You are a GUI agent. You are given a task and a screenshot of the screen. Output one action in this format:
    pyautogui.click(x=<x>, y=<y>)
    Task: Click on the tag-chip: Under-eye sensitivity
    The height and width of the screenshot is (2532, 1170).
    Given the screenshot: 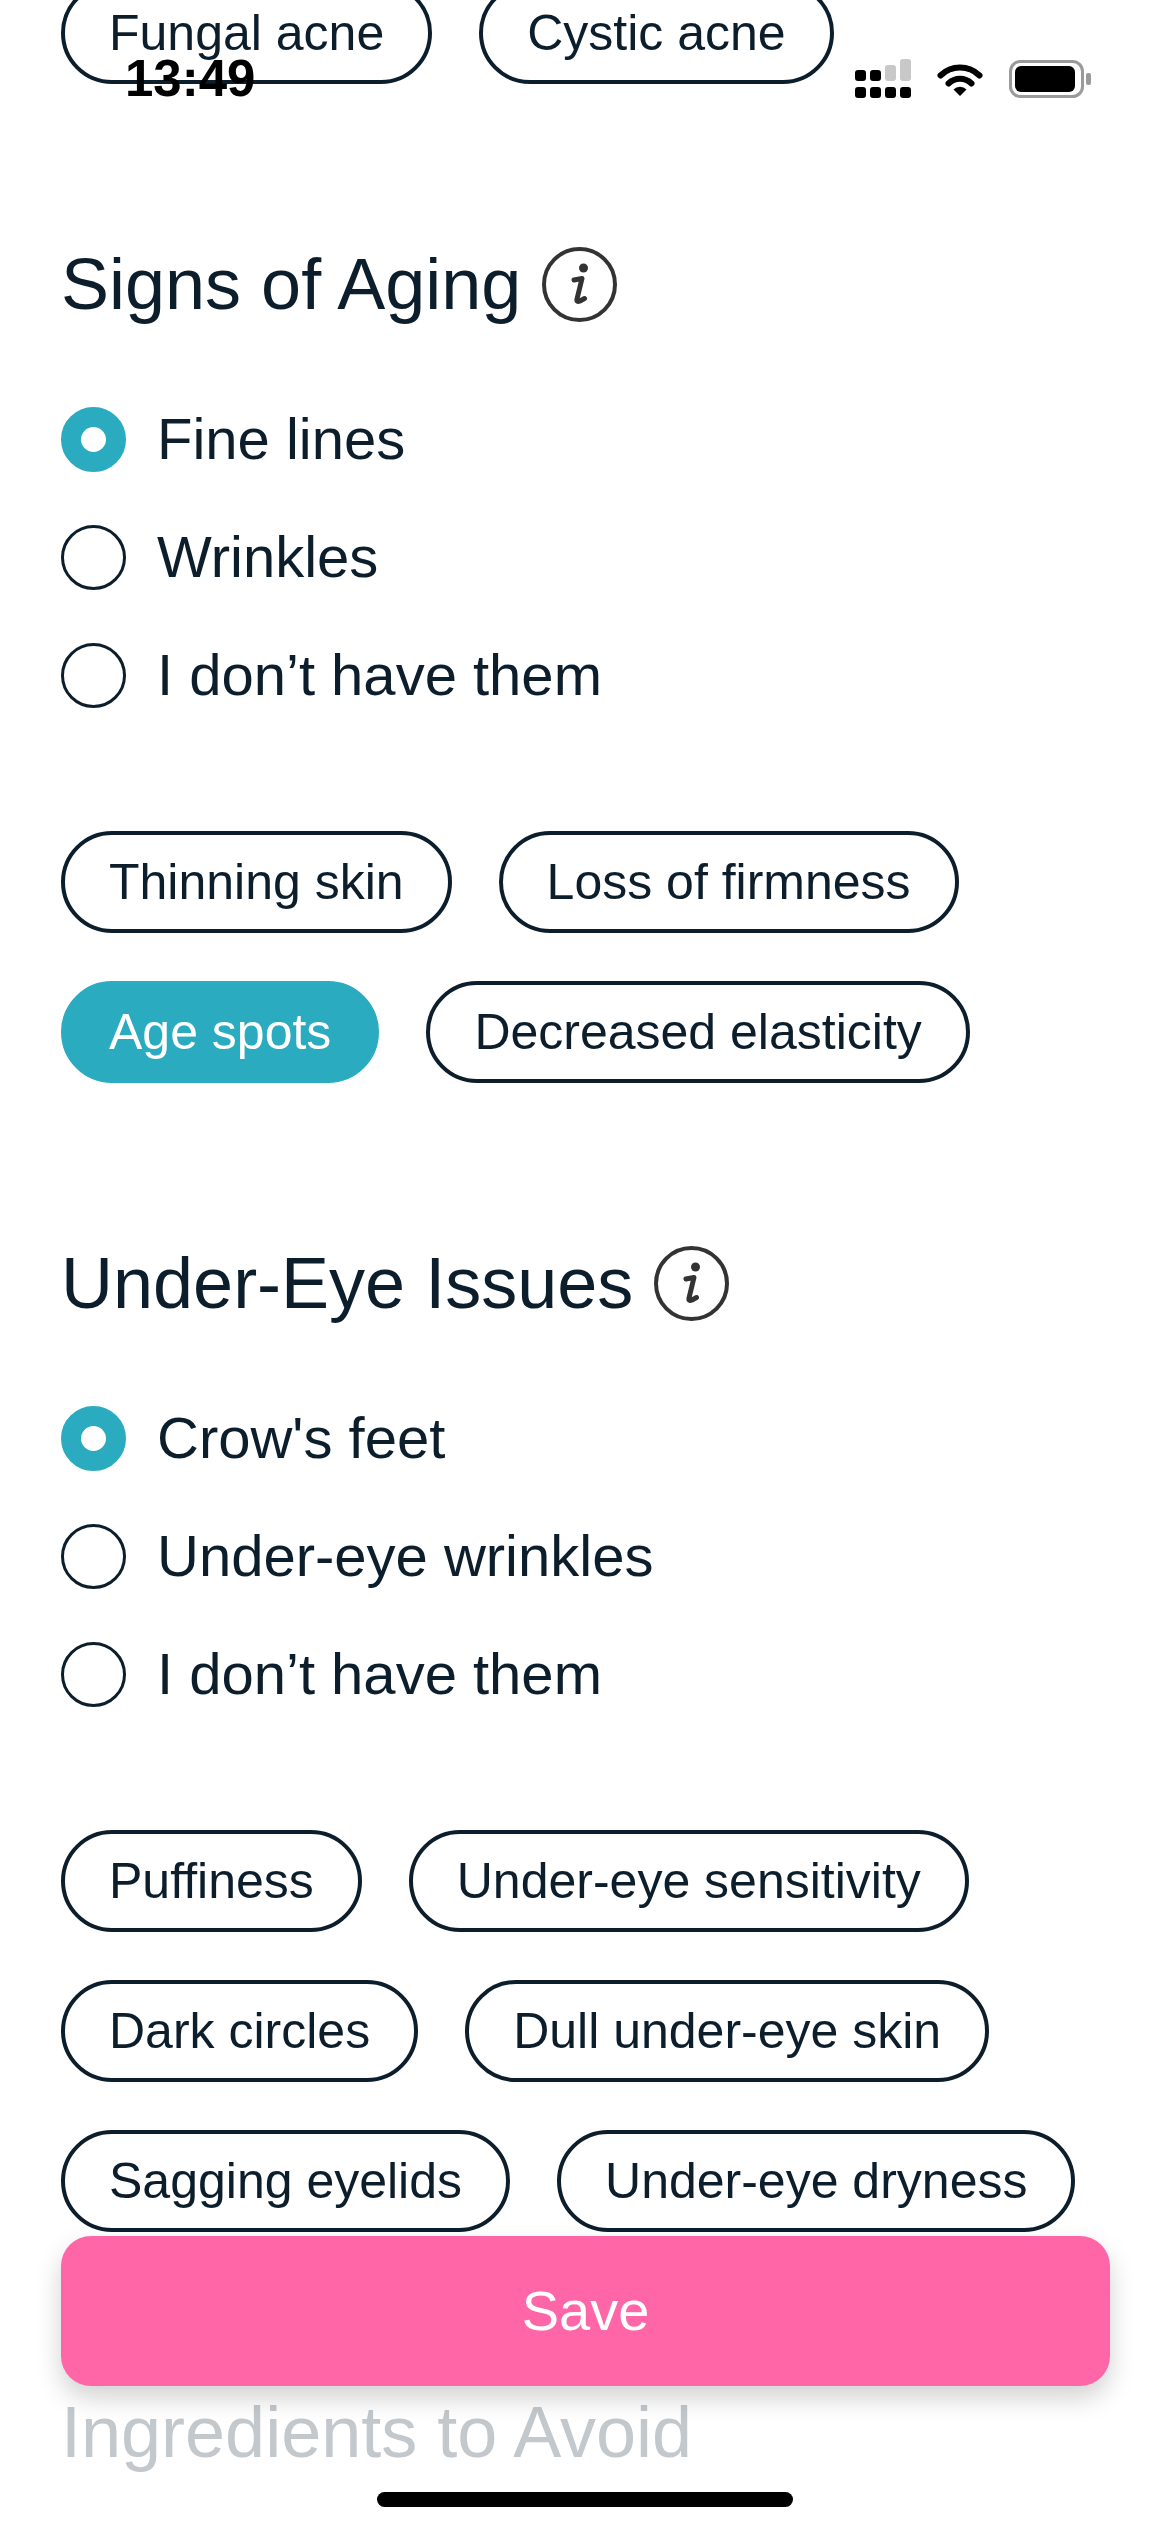 What is the action you would take?
    pyautogui.click(x=688, y=1881)
    